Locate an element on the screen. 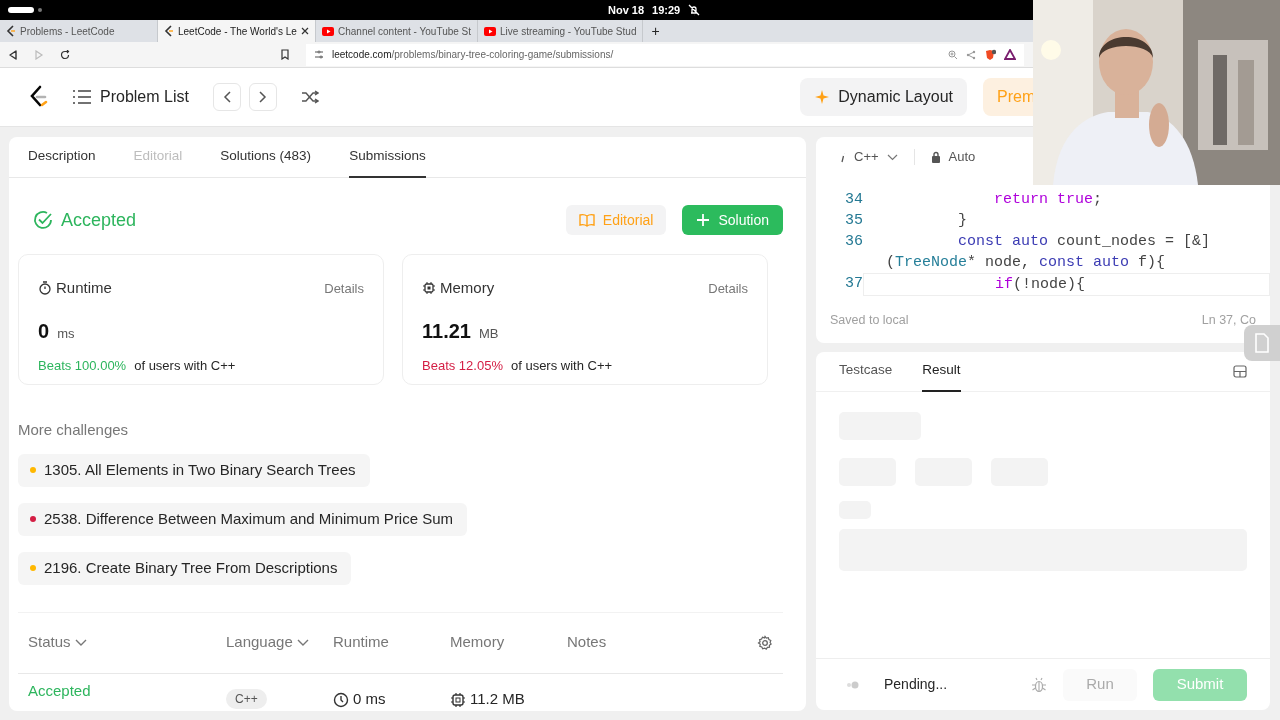  clock-icon is located at coordinates (341, 699).